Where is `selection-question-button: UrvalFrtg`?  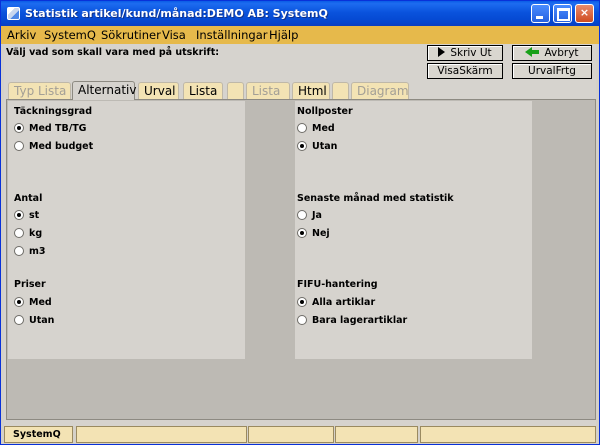 selection-question-button: UrvalFrtg is located at coordinates (552, 71).